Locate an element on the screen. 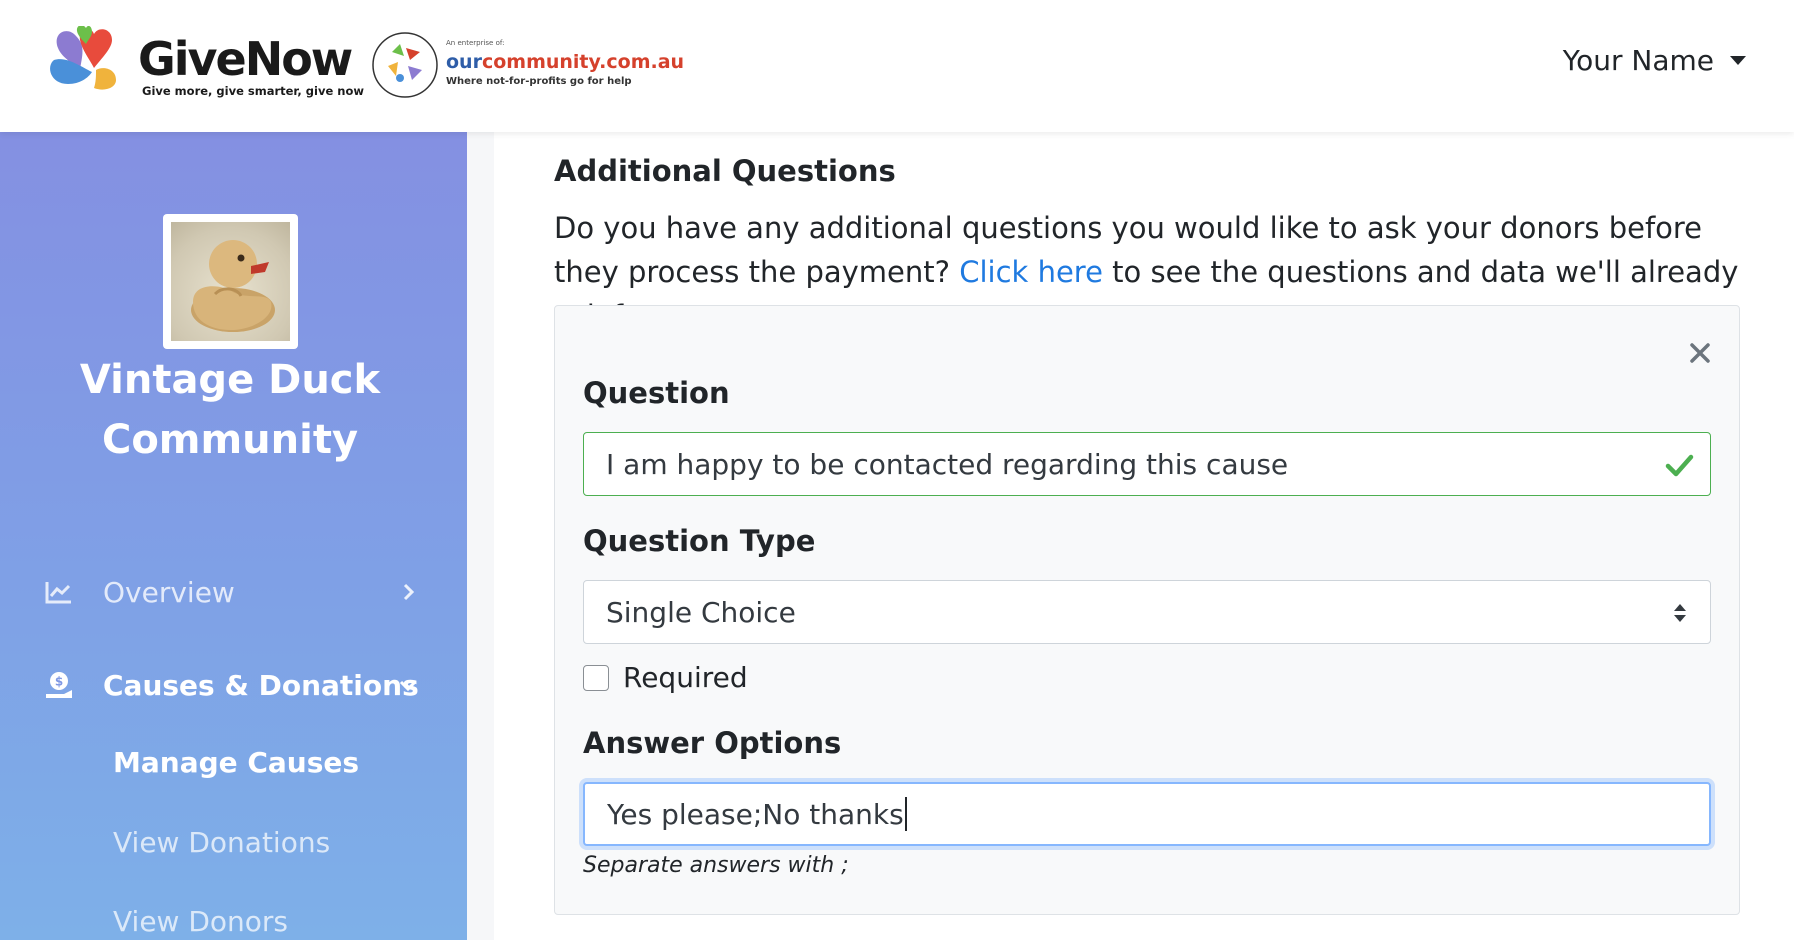 The width and height of the screenshot is (1794, 940). user-name: Your Name is located at coordinates (1638, 60).